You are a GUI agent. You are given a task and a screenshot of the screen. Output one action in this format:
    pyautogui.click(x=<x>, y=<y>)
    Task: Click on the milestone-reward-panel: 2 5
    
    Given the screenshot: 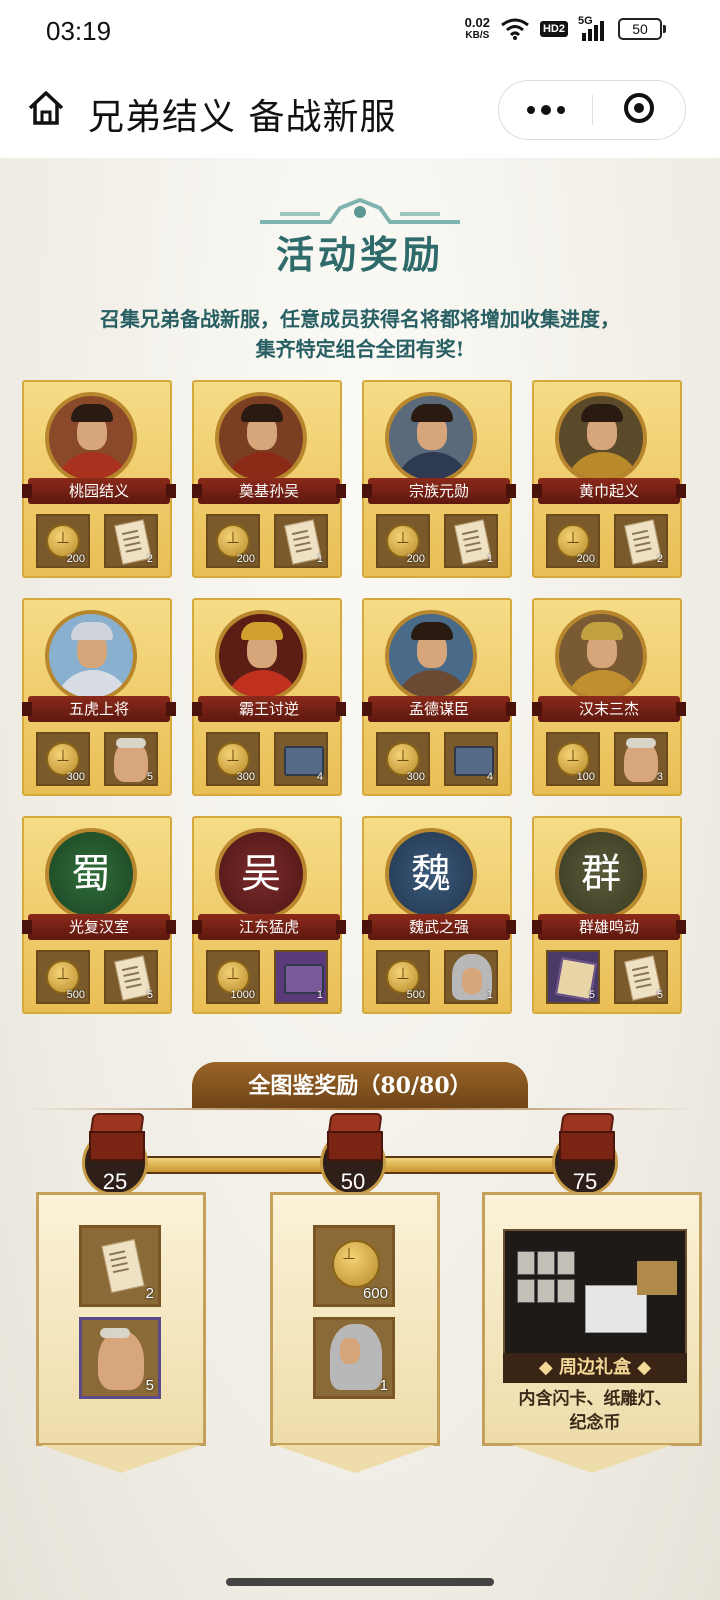 What is the action you would take?
    pyautogui.click(x=121, y=1332)
    